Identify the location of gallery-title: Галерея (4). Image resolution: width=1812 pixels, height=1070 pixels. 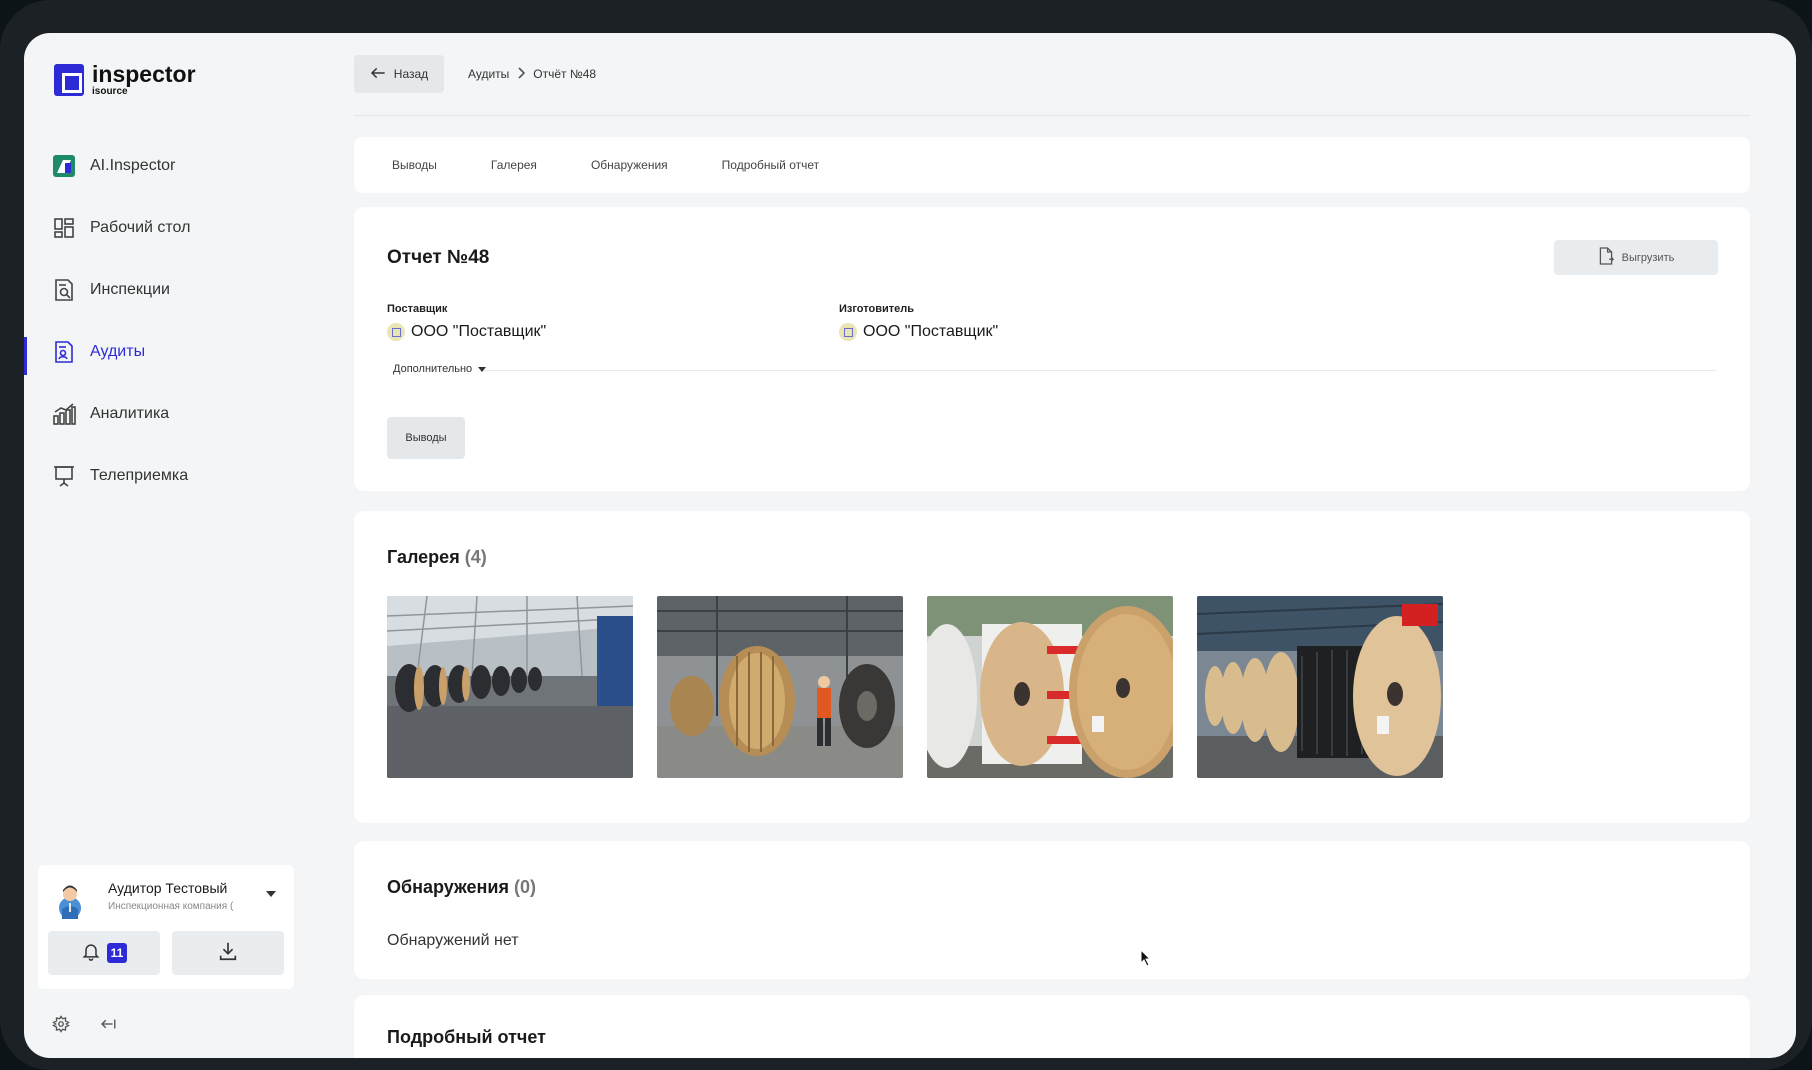
(437, 557).